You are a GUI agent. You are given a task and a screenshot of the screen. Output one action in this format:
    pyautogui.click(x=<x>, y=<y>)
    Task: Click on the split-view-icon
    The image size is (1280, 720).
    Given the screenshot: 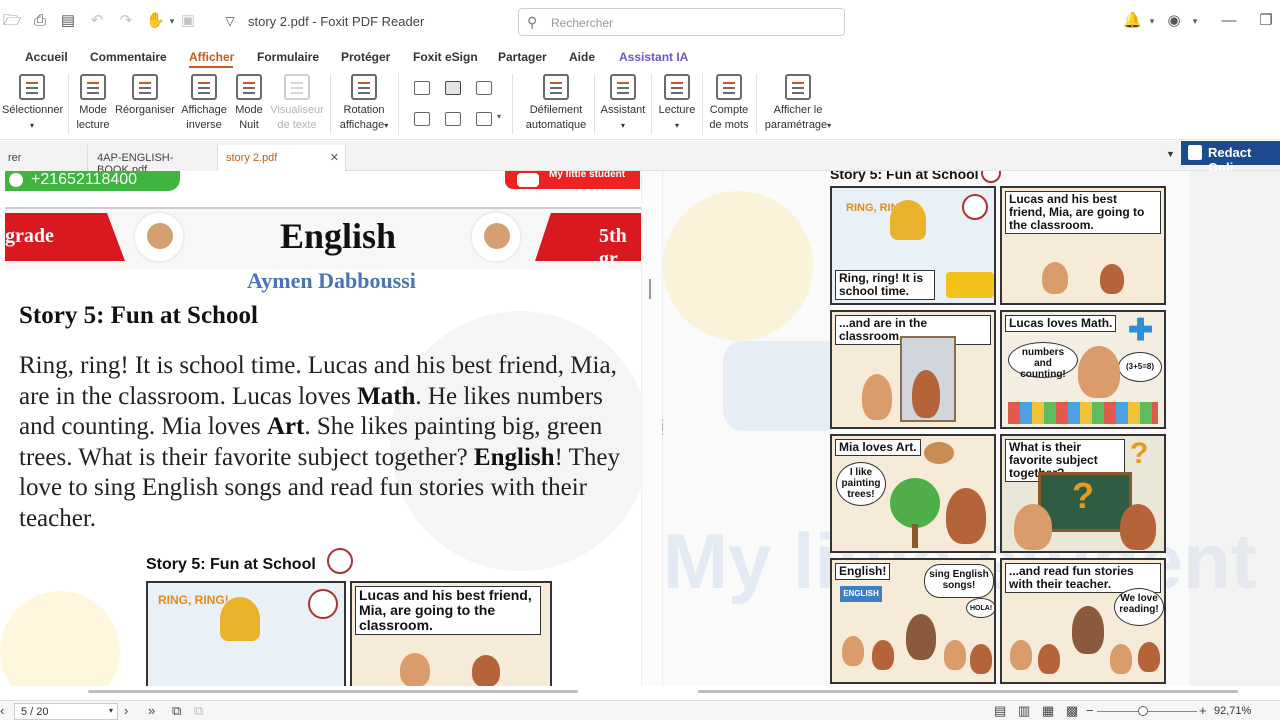 What is the action you would take?
    pyautogui.click(x=484, y=119)
    